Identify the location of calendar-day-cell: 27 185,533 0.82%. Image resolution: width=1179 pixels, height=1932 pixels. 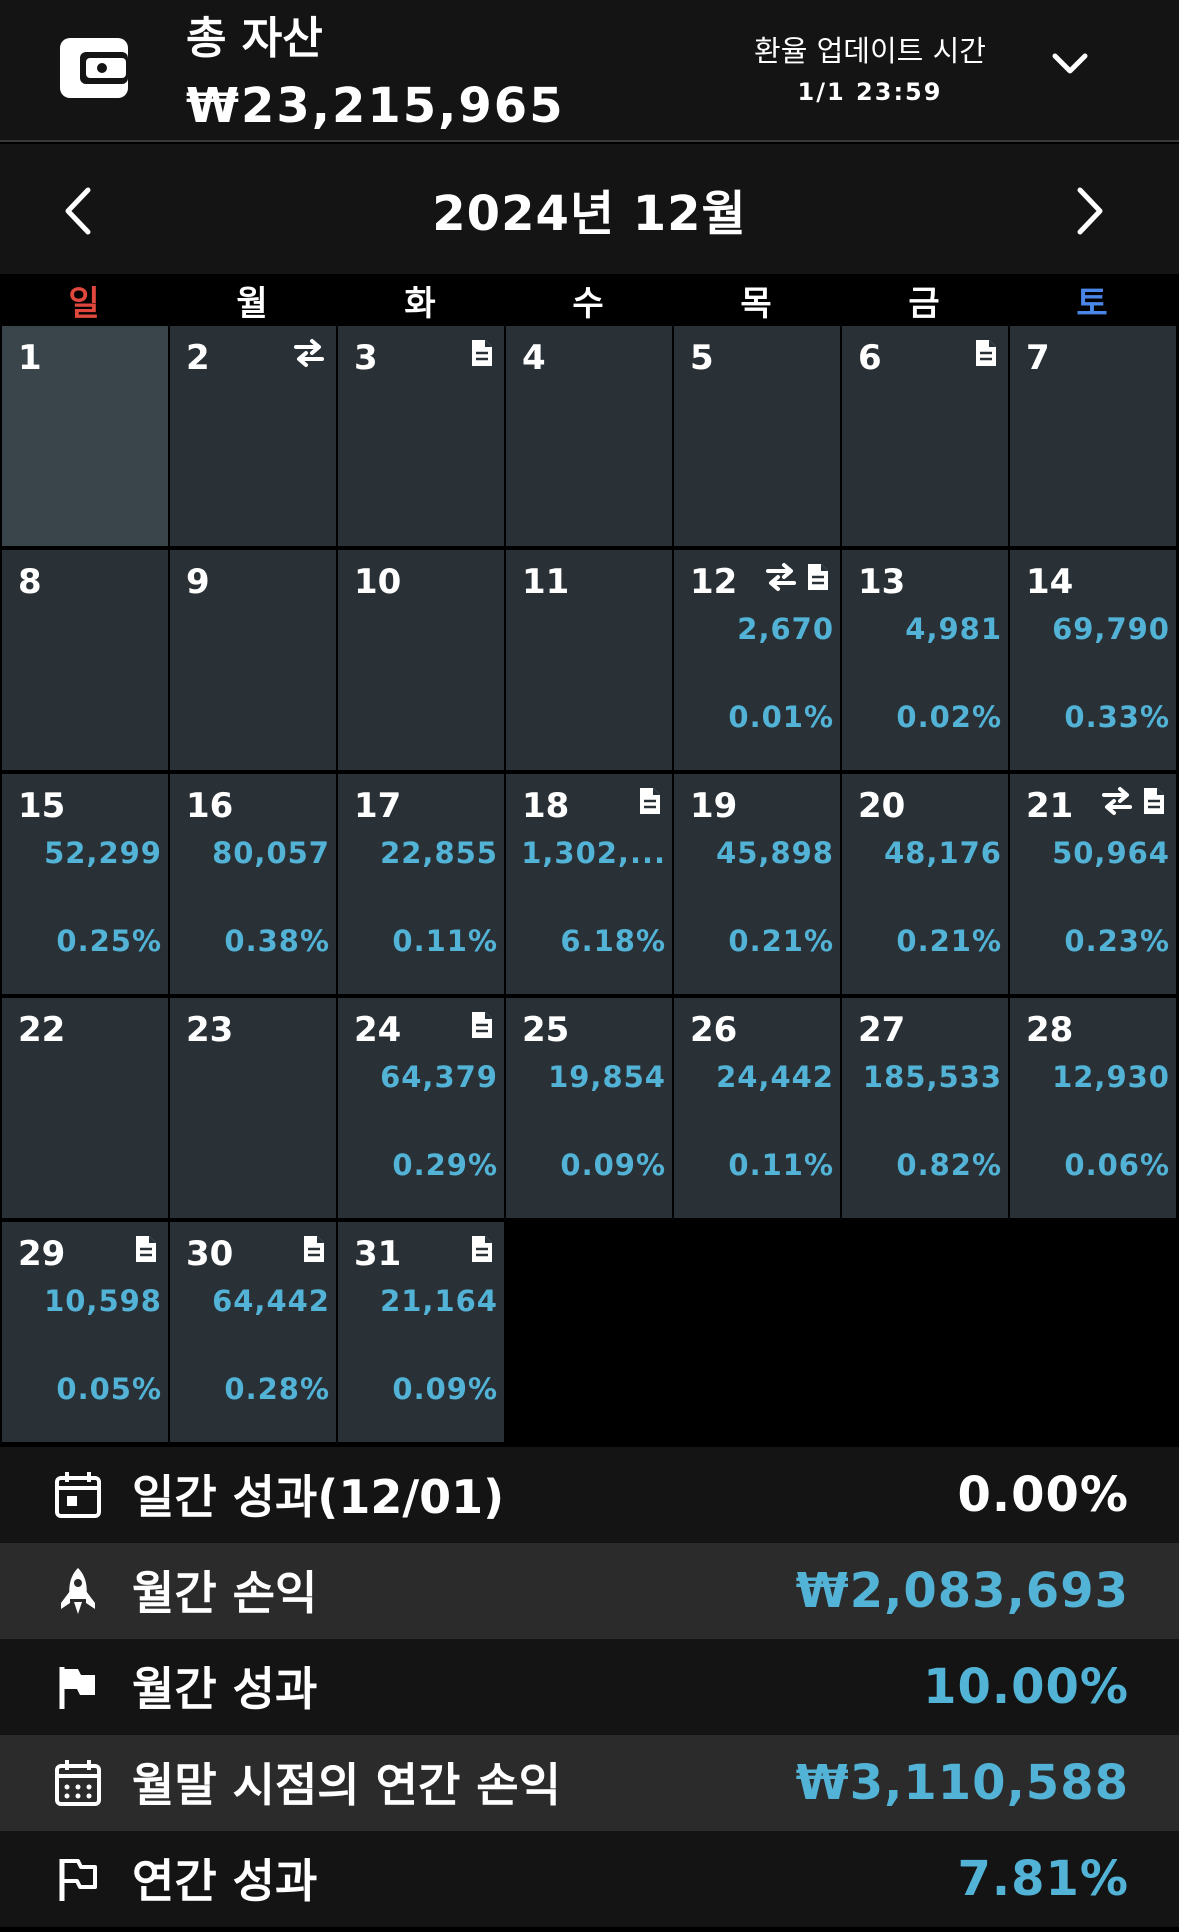
(925, 1108).